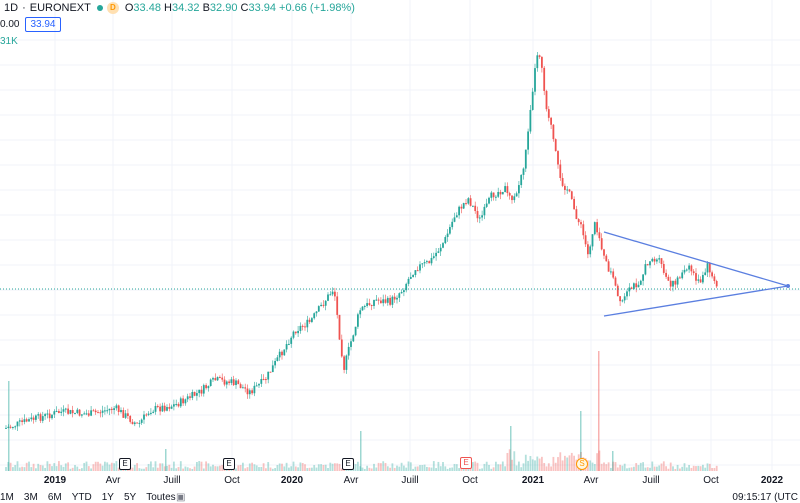  I want to click on range-1y: 1Y, so click(108, 497).